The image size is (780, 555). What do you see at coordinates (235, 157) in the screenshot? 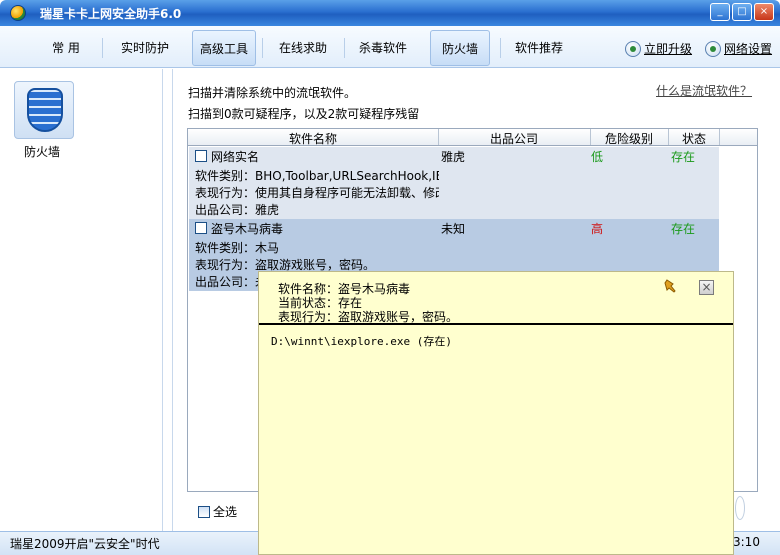
I see `row-software-name: 网络实名` at bounding box center [235, 157].